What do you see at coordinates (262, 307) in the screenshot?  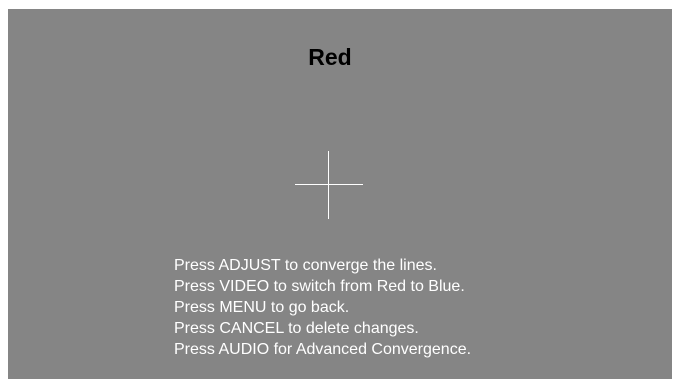 I see `instruction-menu: Press MENU to go back.` at bounding box center [262, 307].